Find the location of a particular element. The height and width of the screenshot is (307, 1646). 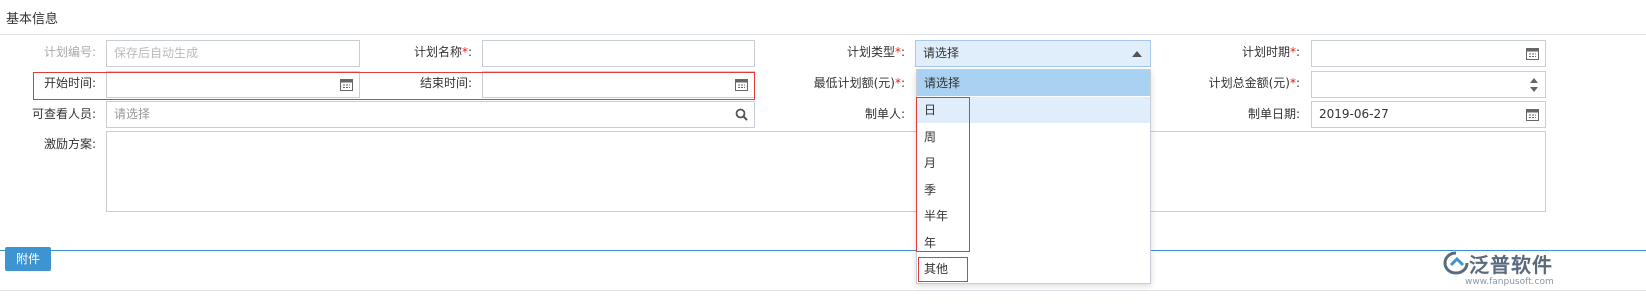

logo-url: www.fanpusoft.com is located at coordinates (1509, 282).